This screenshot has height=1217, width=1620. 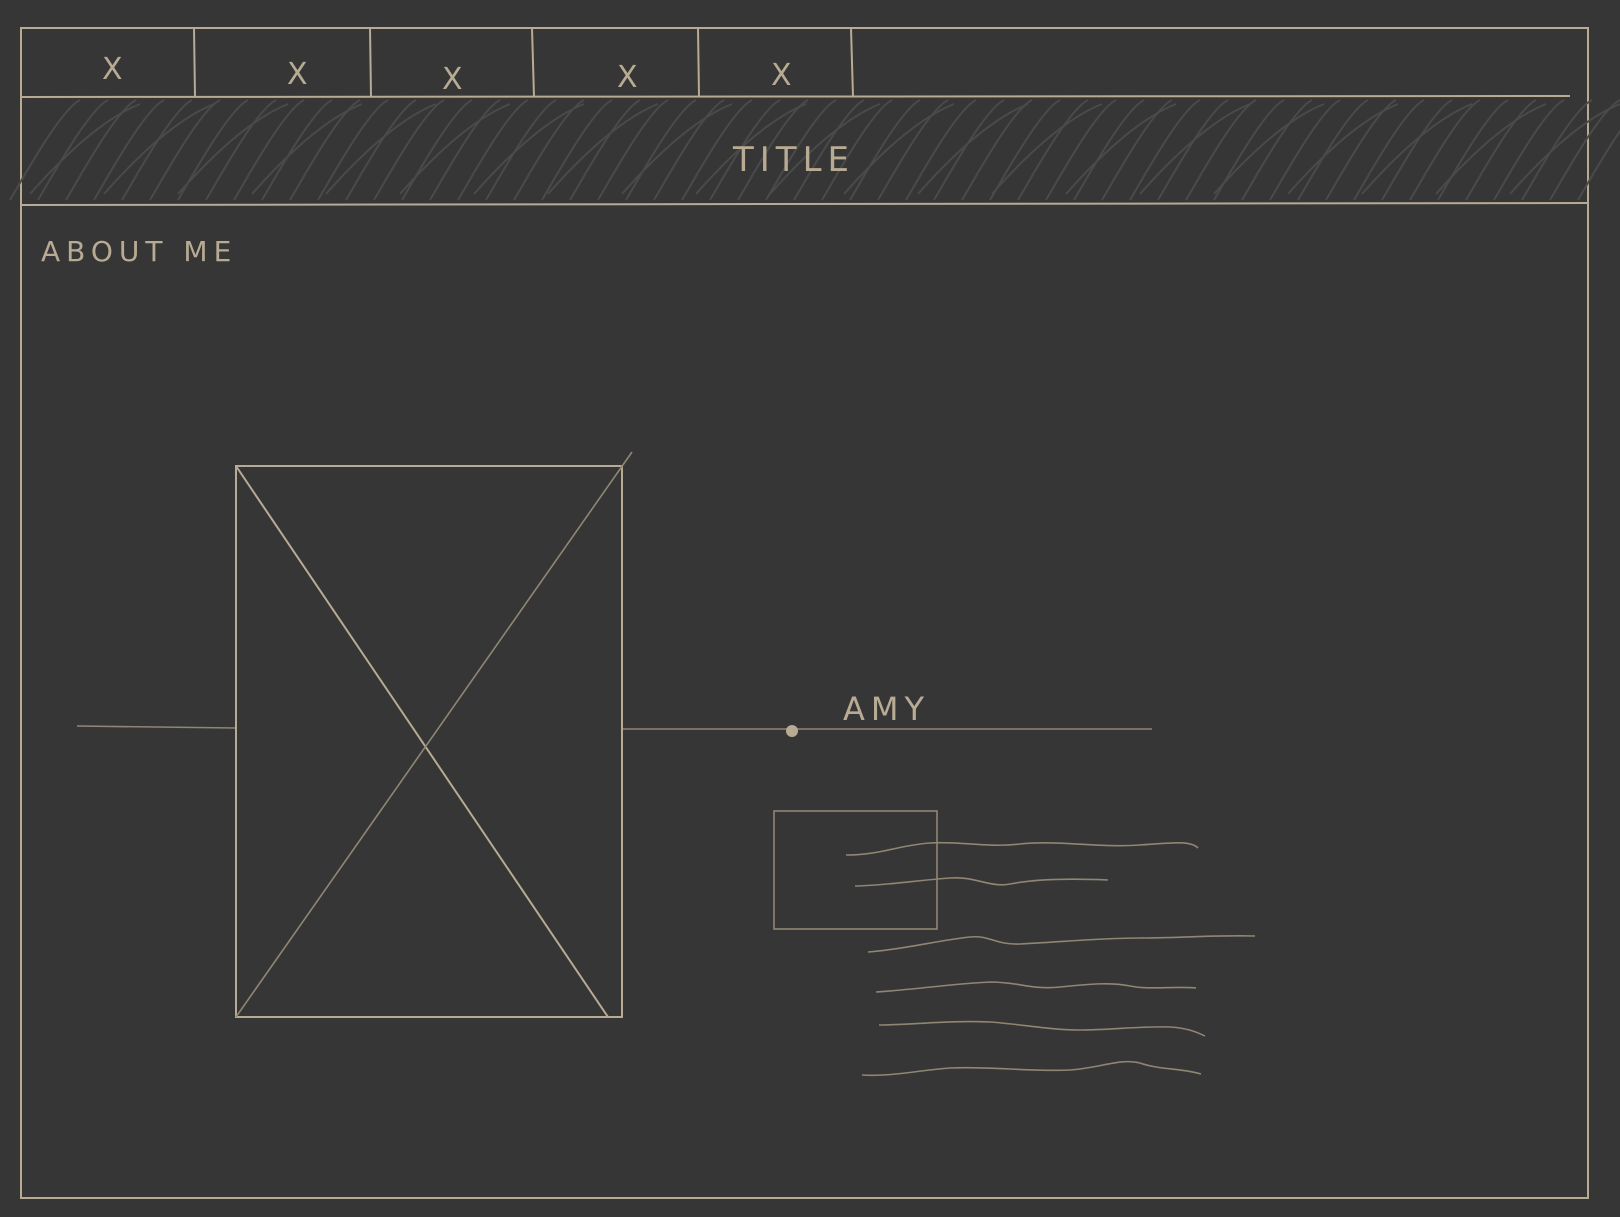 I want to click on section-heading: ABOUT ME, so click(x=139, y=251).